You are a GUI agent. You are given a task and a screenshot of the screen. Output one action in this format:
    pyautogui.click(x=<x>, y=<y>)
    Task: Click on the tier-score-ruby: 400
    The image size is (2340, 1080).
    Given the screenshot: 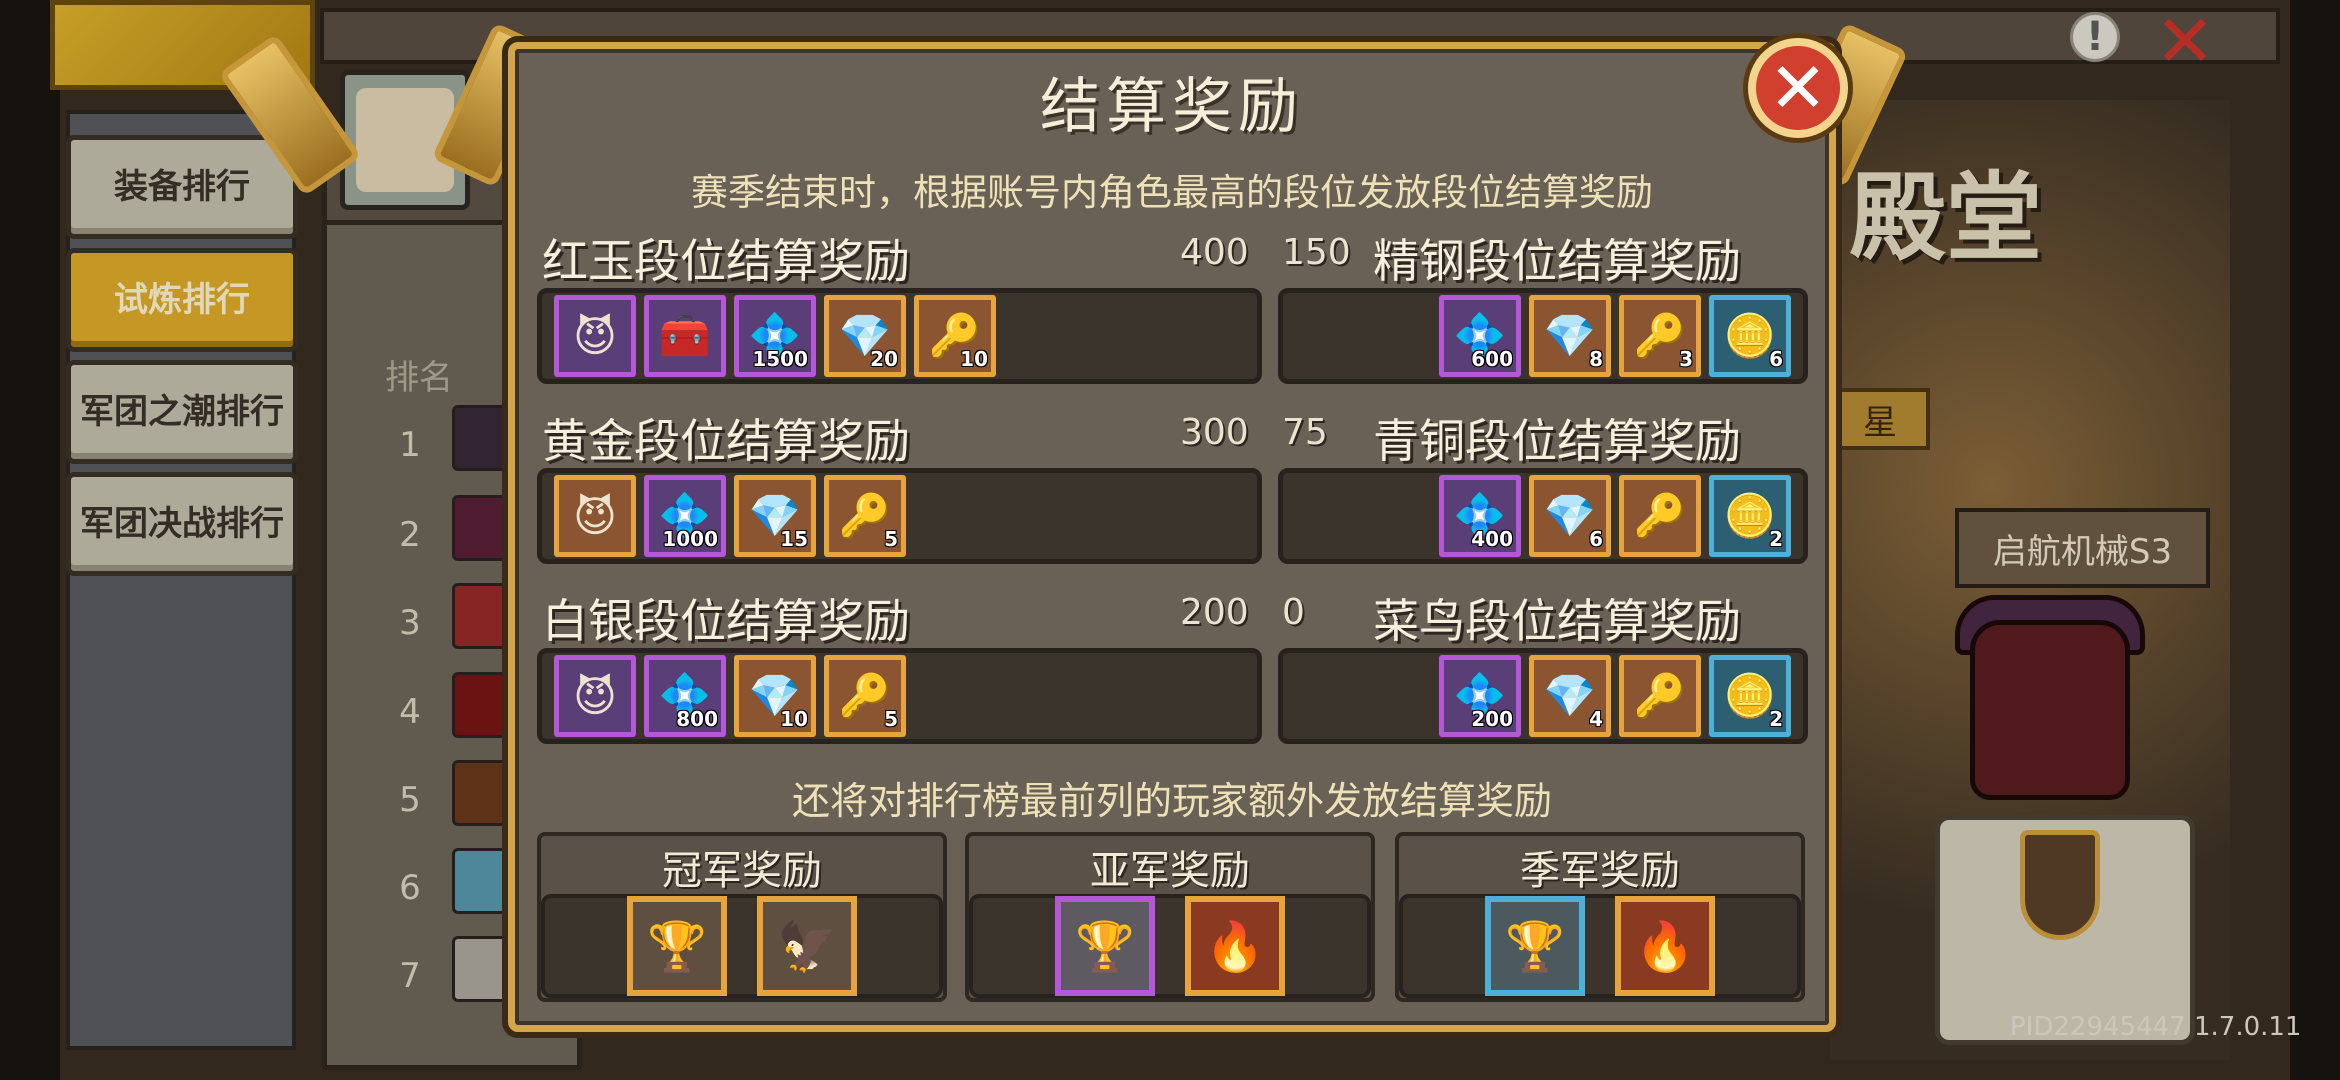 What is the action you would take?
    pyautogui.click(x=1214, y=252)
    